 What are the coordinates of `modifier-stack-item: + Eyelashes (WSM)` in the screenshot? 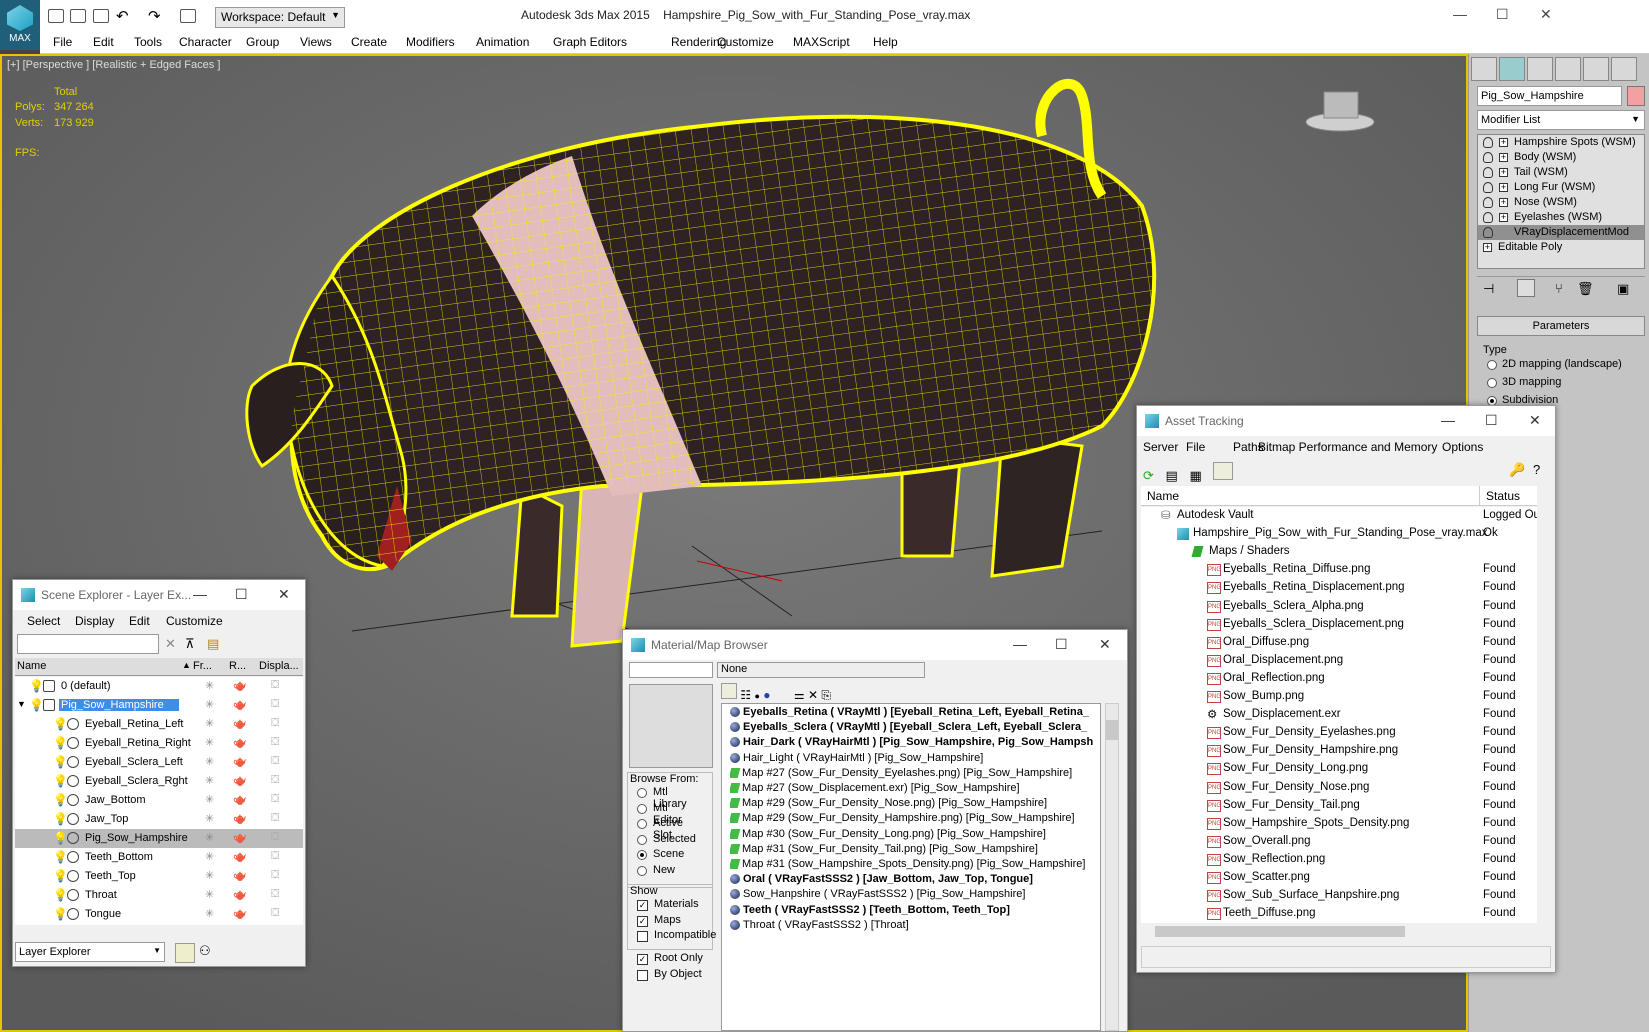 It's located at (1561, 217).